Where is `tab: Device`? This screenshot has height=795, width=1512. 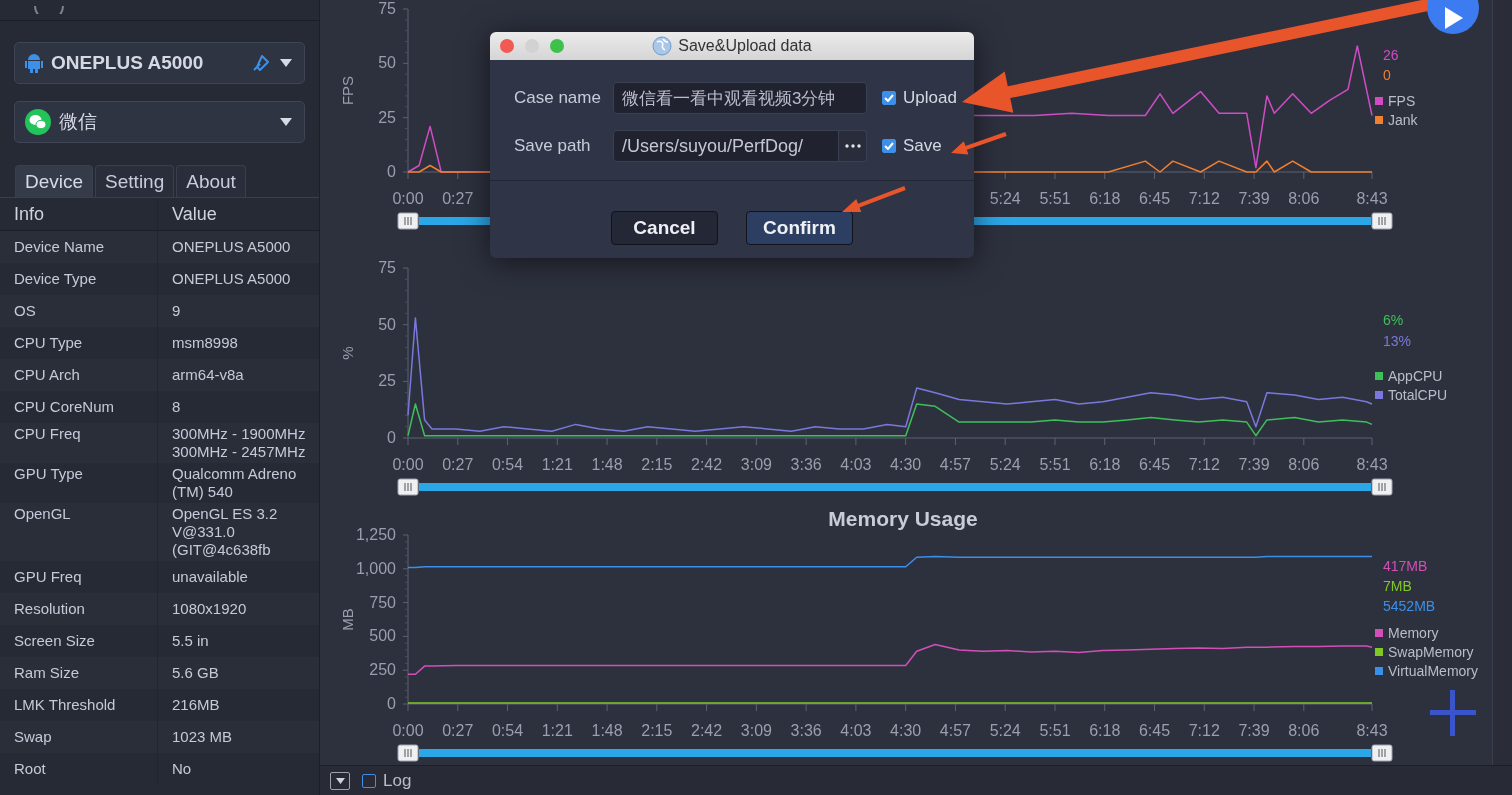
tab: Device is located at coordinates (54, 181).